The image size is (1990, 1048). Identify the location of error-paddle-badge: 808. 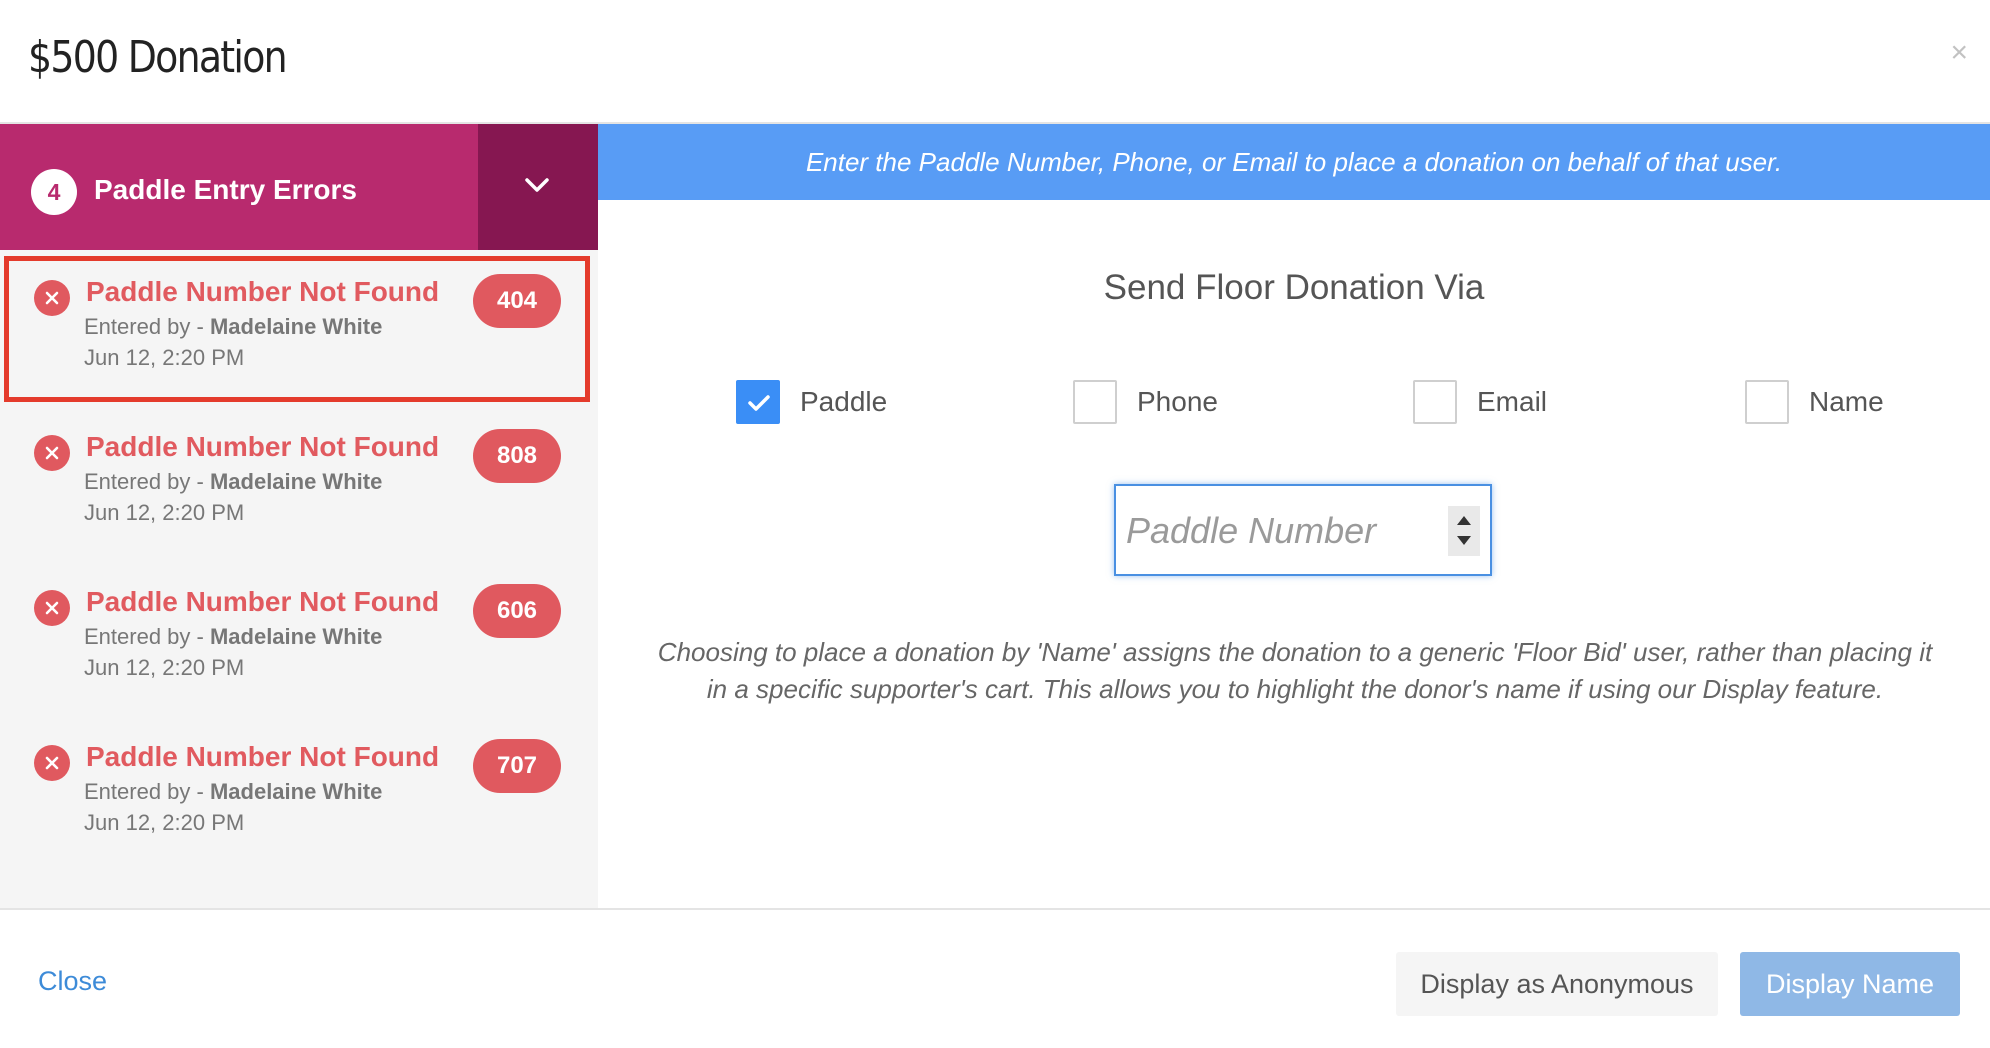
(517, 456).